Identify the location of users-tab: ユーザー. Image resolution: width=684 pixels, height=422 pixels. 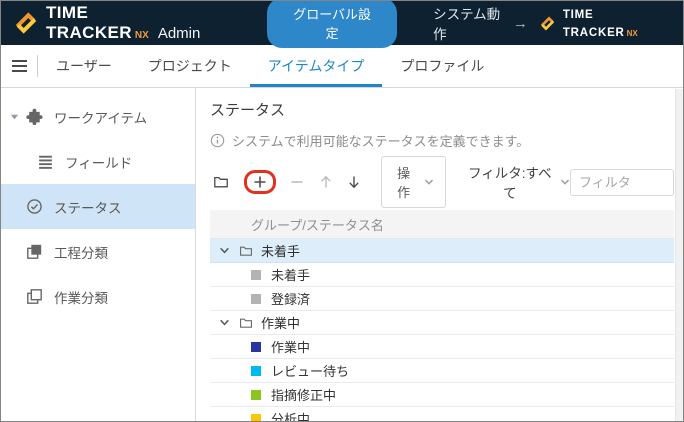
(84, 66).